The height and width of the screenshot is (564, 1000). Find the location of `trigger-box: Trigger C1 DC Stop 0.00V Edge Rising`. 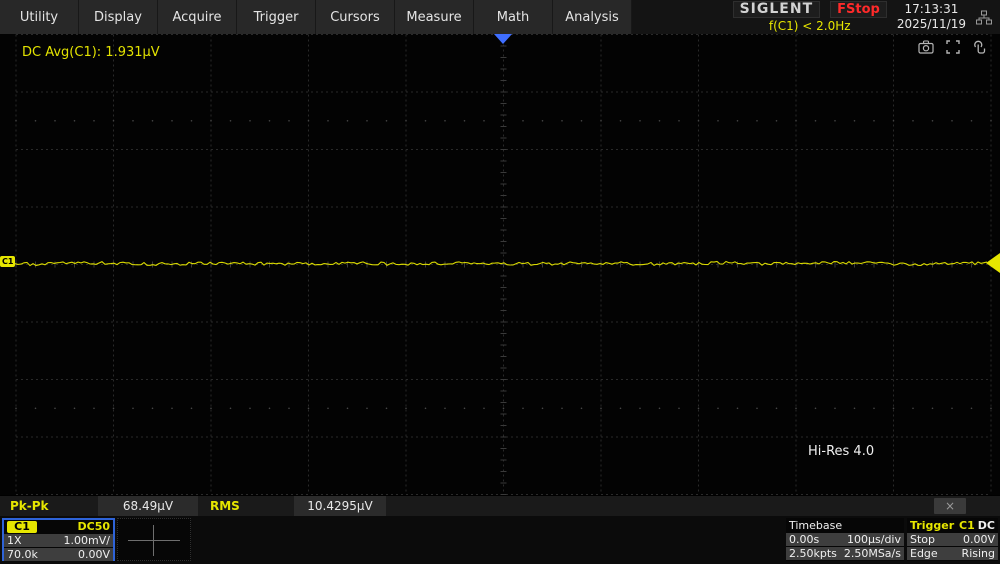

trigger-box: Trigger C1 DC Stop 0.00V Edge Rising is located at coordinates (952, 539).